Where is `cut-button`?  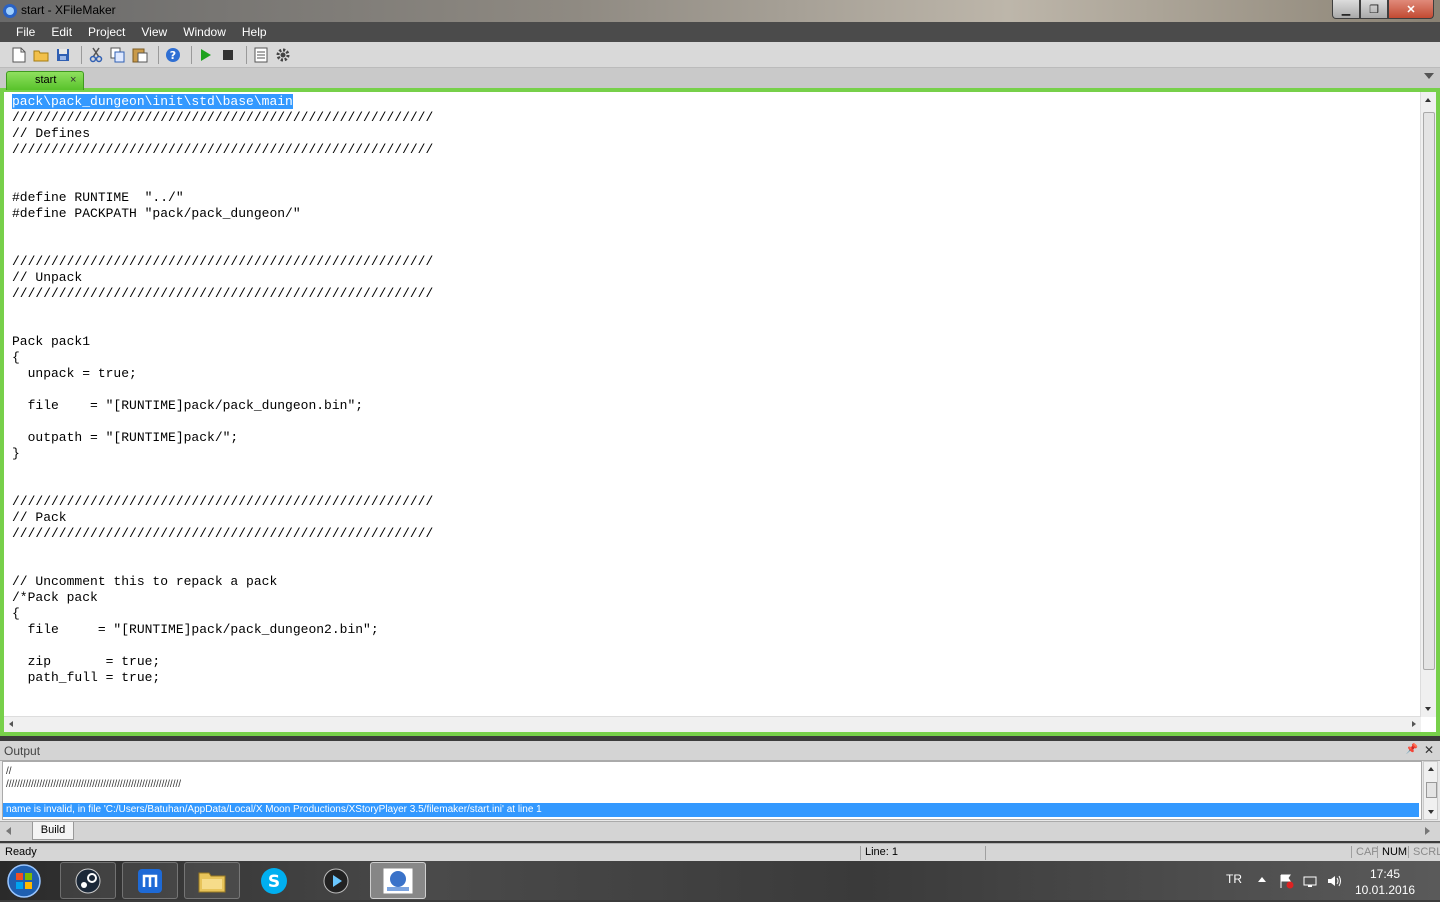
cut-button is located at coordinates (96, 55).